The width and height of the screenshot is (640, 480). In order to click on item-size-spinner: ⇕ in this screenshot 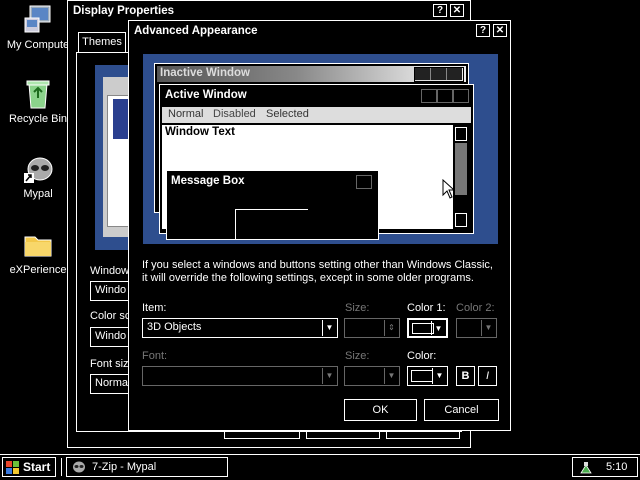, I will do `click(372, 328)`.